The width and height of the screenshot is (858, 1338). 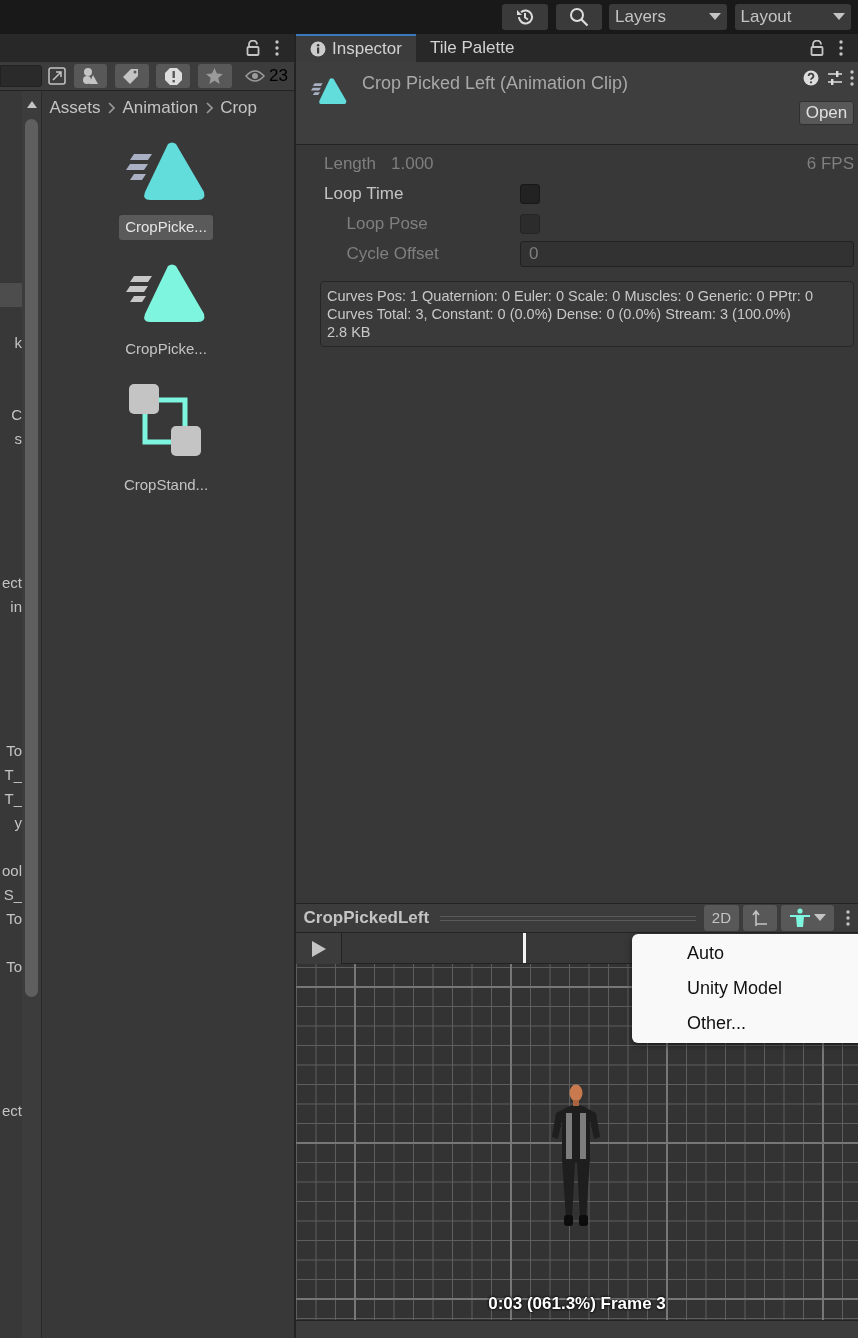 I want to click on length-value: 1.000, so click(x=412, y=164).